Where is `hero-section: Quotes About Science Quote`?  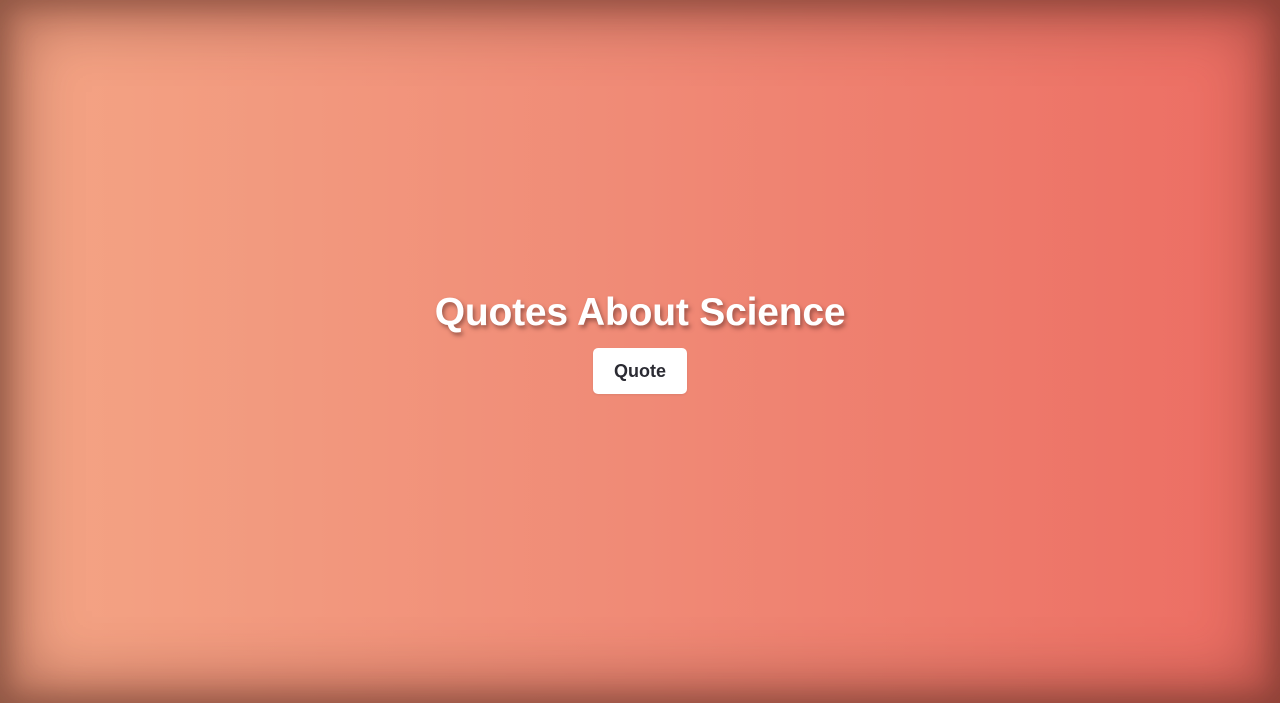 hero-section: Quotes About Science Quote is located at coordinates (640, 341).